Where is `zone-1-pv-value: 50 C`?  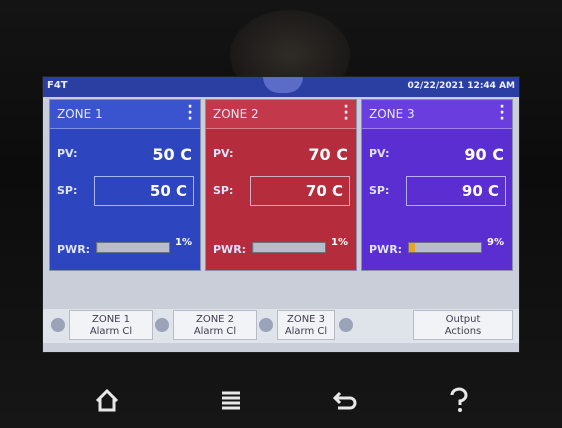 zone-1-pv-value: 50 C is located at coordinates (172, 154).